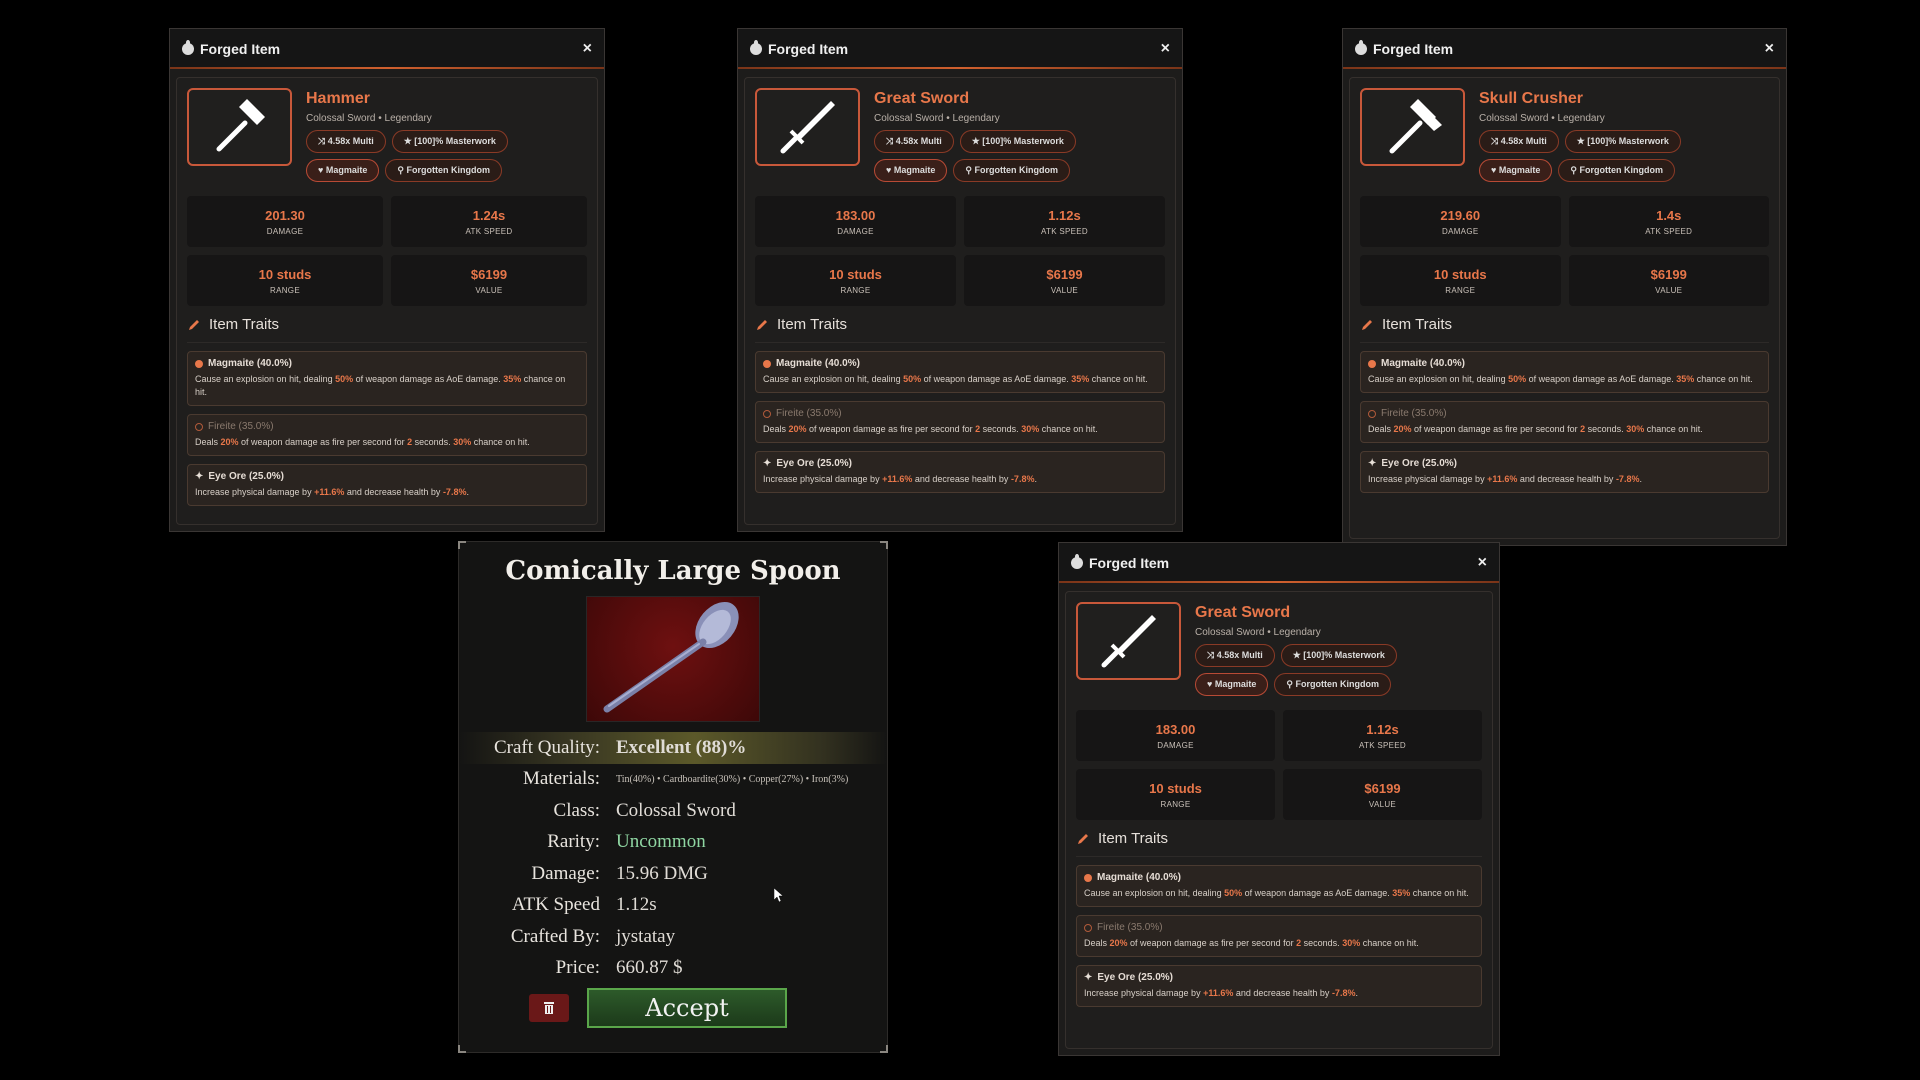  Describe the element at coordinates (1129, 563) in the screenshot. I see `window-title: Forged Item` at that location.